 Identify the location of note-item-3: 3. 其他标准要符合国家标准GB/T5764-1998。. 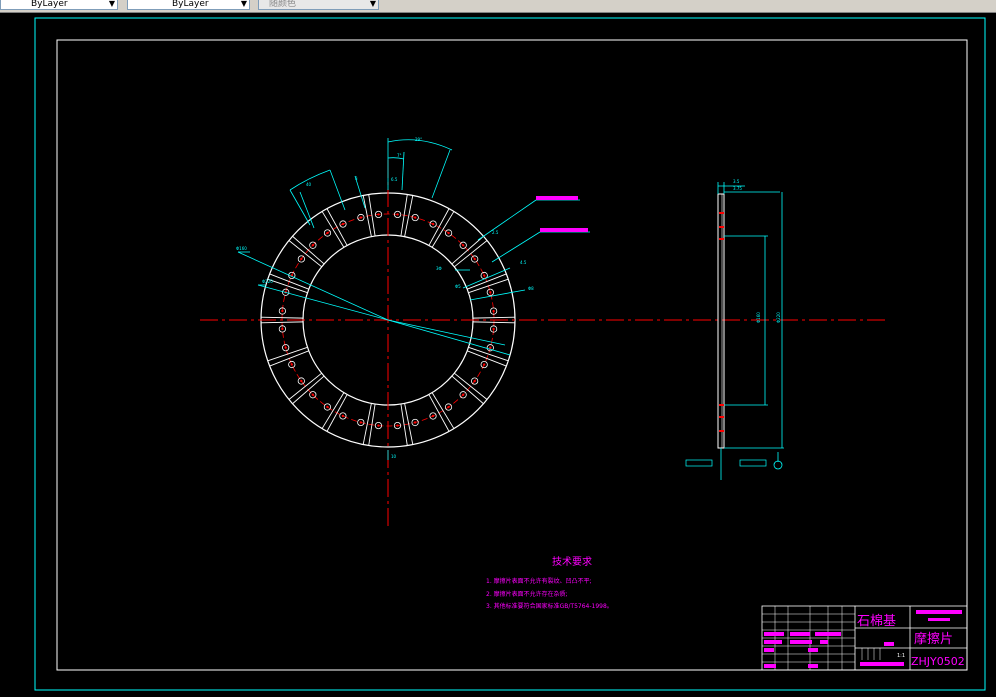
(549, 606).